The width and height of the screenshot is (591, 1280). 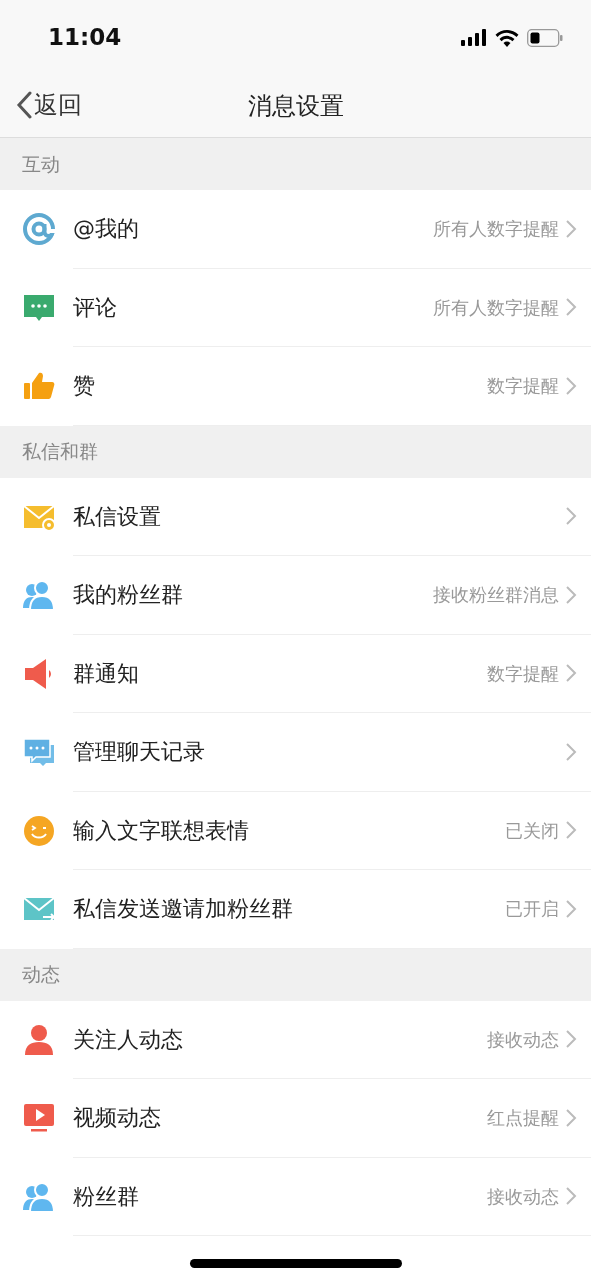 What do you see at coordinates (84, 386) in the screenshot?
I see `row-label: 赞` at bounding box center [84, 386].